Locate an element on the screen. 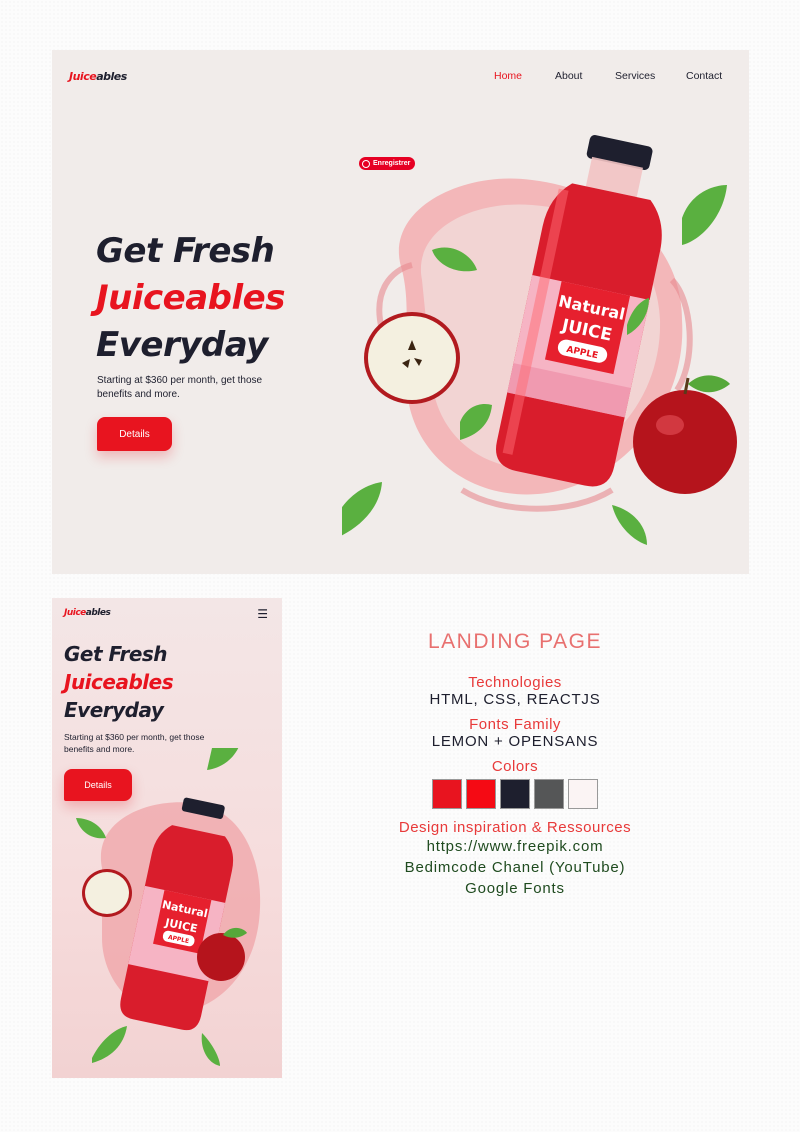 The image size is (800, 1132). mobile-apple-slice is located at coordinates (107, 893).